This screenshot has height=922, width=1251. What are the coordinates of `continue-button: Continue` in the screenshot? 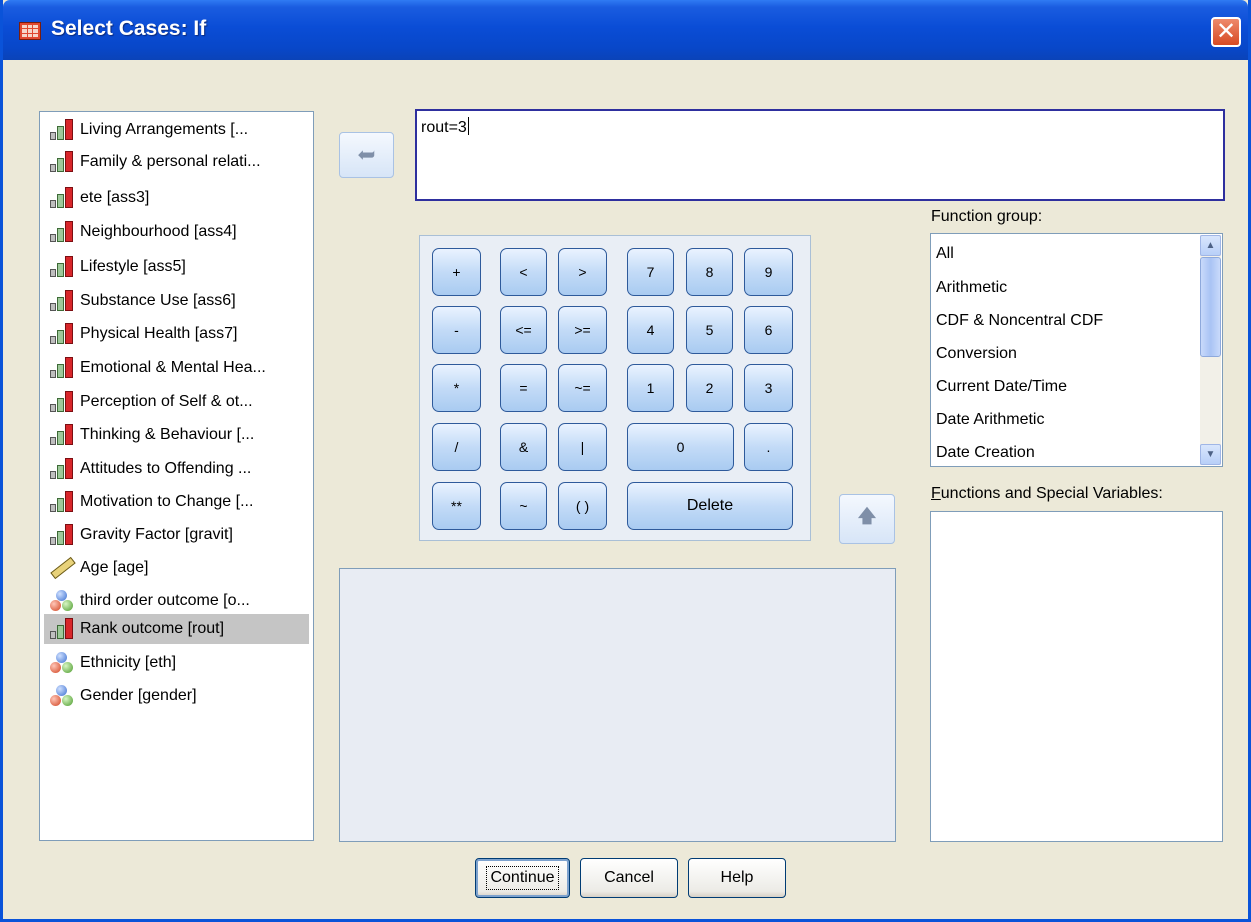 It's located at (522, 878).